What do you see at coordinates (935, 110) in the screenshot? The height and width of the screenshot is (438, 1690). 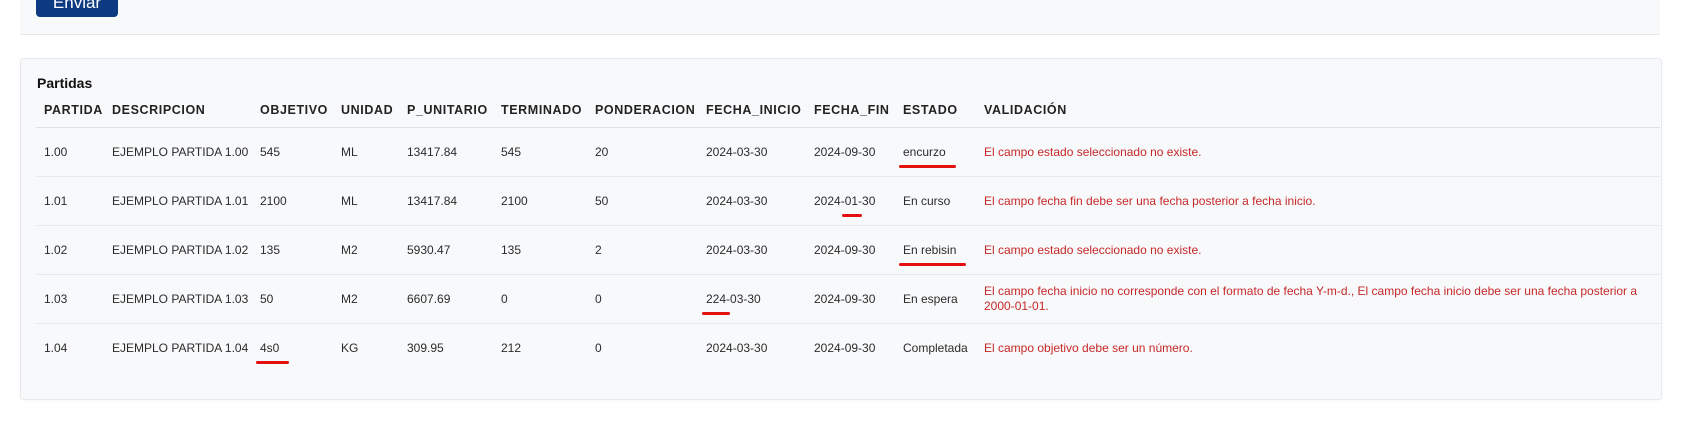 I see `col-header-estado: ESTADO` at bounding box center [935, 110].